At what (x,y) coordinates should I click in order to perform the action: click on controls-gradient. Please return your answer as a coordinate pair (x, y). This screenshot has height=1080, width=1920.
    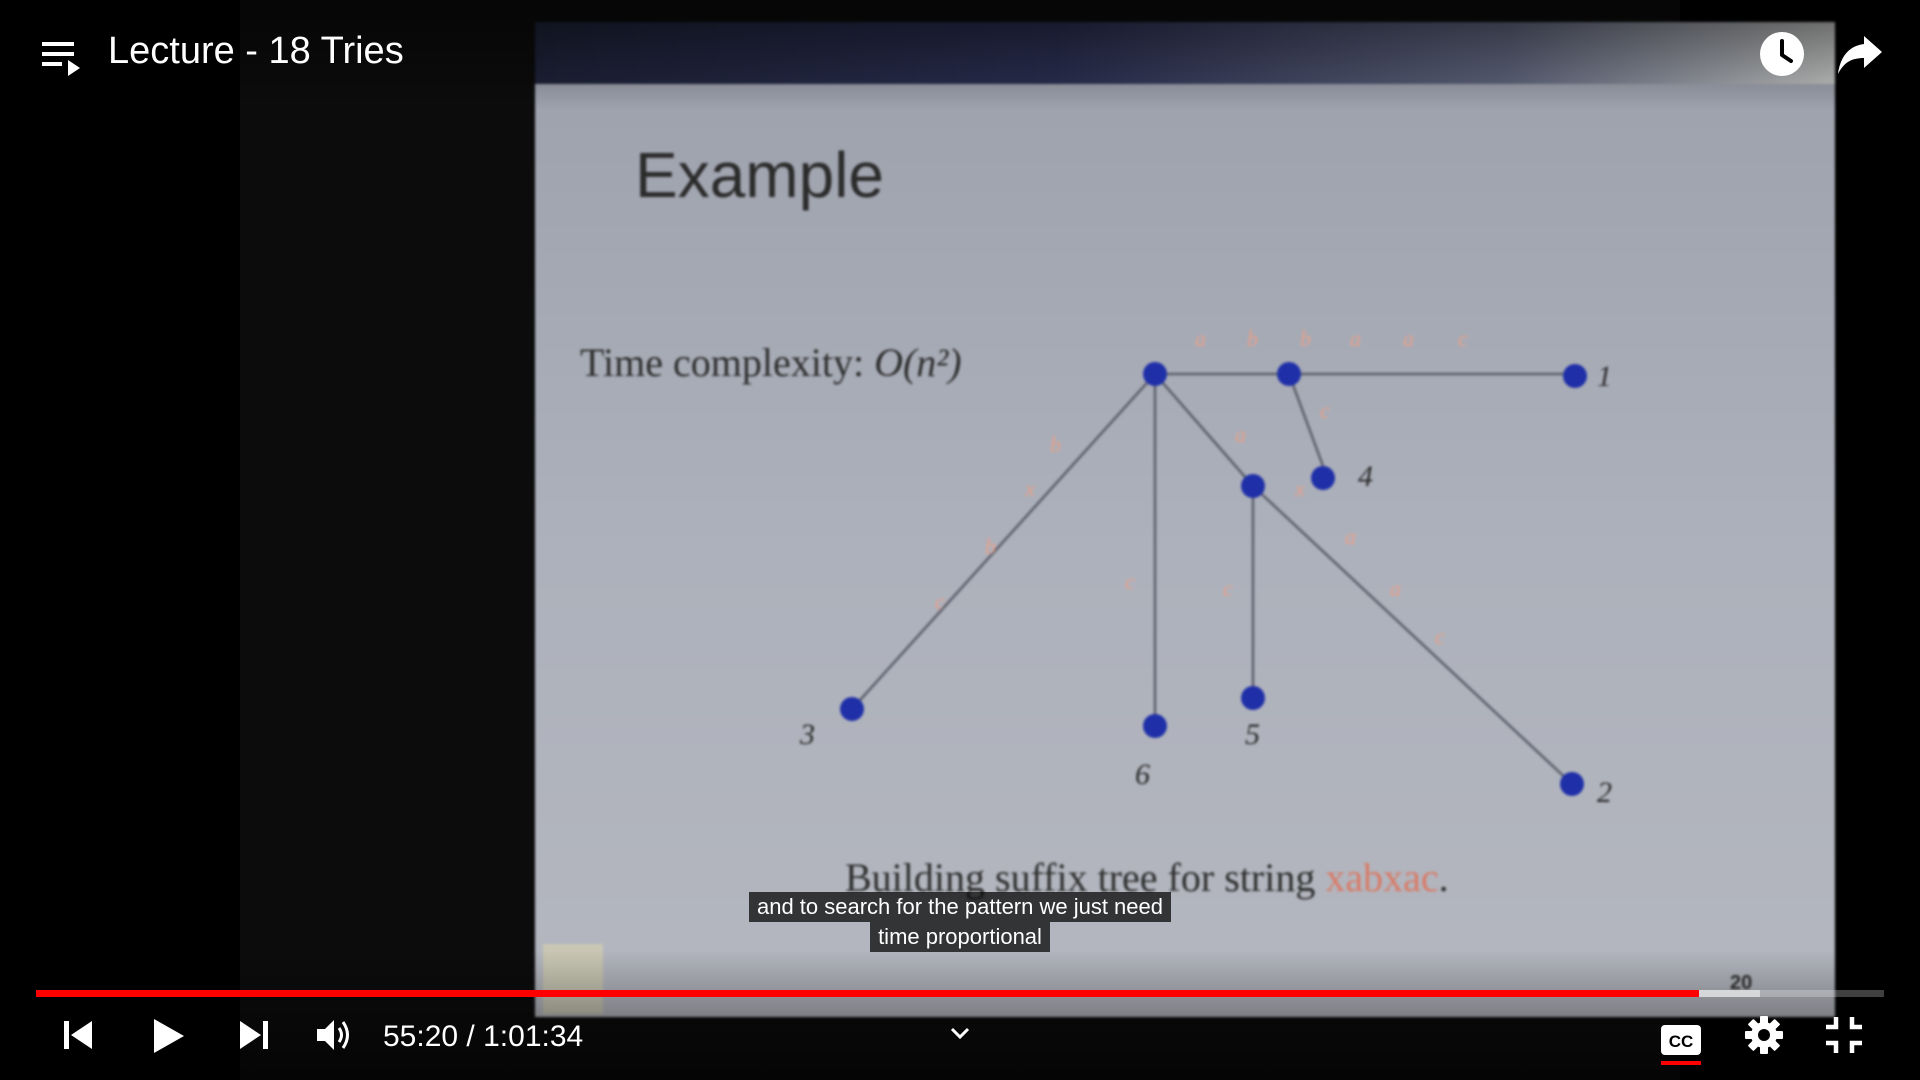
    Looking at the image, I should click on (960, 1015).